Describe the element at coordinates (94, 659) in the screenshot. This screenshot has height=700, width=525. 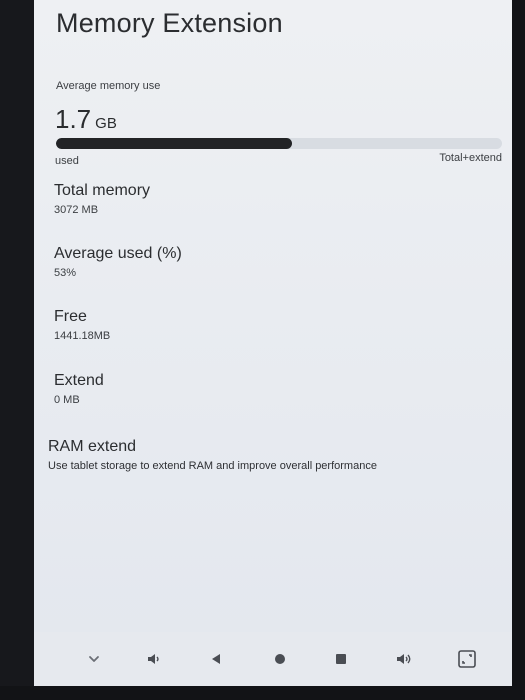
I see `chevron-down-icon` at that location.